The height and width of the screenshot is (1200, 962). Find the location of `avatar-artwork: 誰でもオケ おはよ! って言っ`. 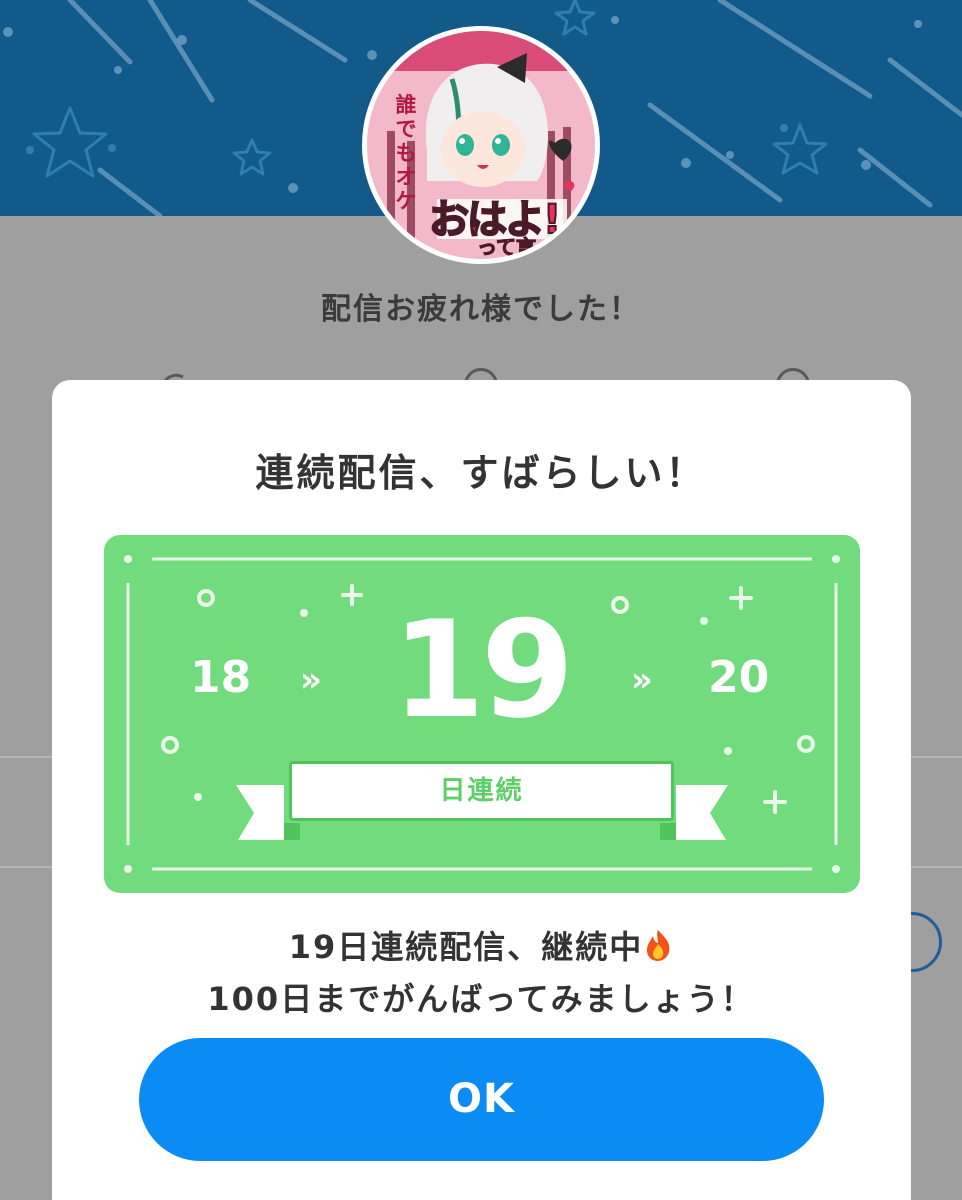

avatar-artwork: 誰でもオケ おはよ! って言っ is located at coordinates (481, 145).